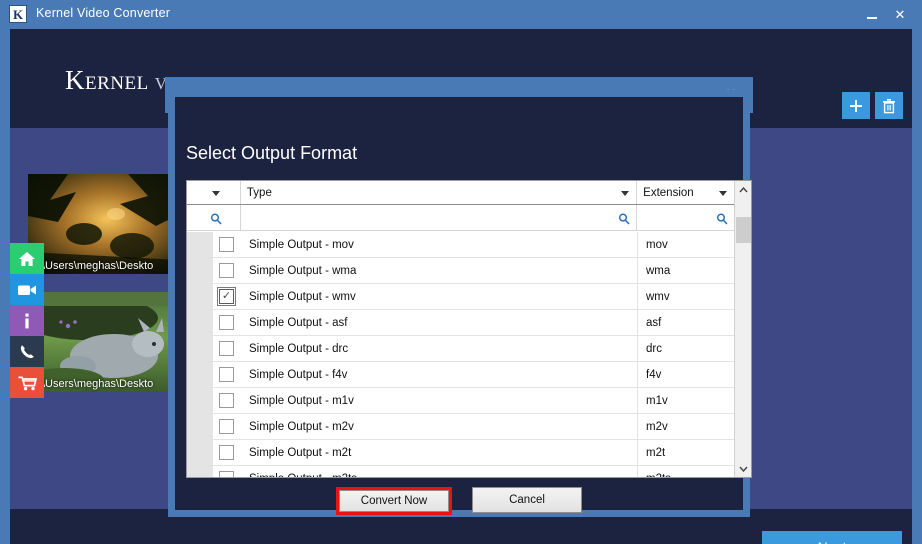 This screenshot has width=922, height=544. What do you see at coordinates (654, 348) in the screenshot?
I see `row-extension-label: drc` at bounding box center [654, 348].